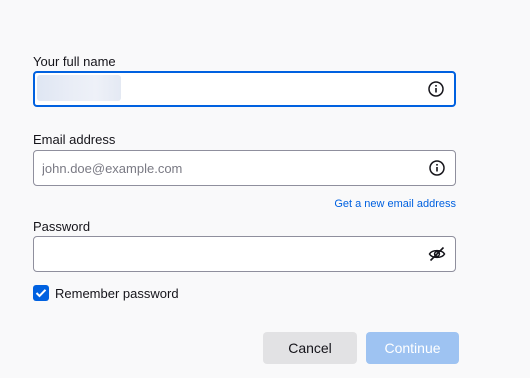 This screenshot has height=378, width=530. I want to click on full-name-label: Your full name, so click(74, 61).